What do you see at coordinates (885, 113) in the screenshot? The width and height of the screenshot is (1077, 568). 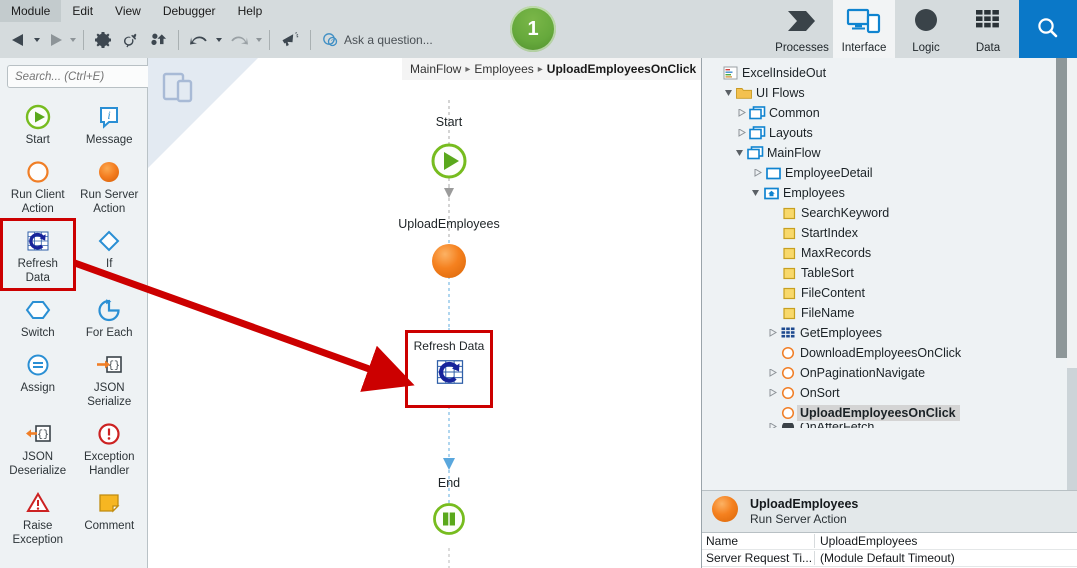 I see `tree-node-common: Common` at bounding box center [885, 113].